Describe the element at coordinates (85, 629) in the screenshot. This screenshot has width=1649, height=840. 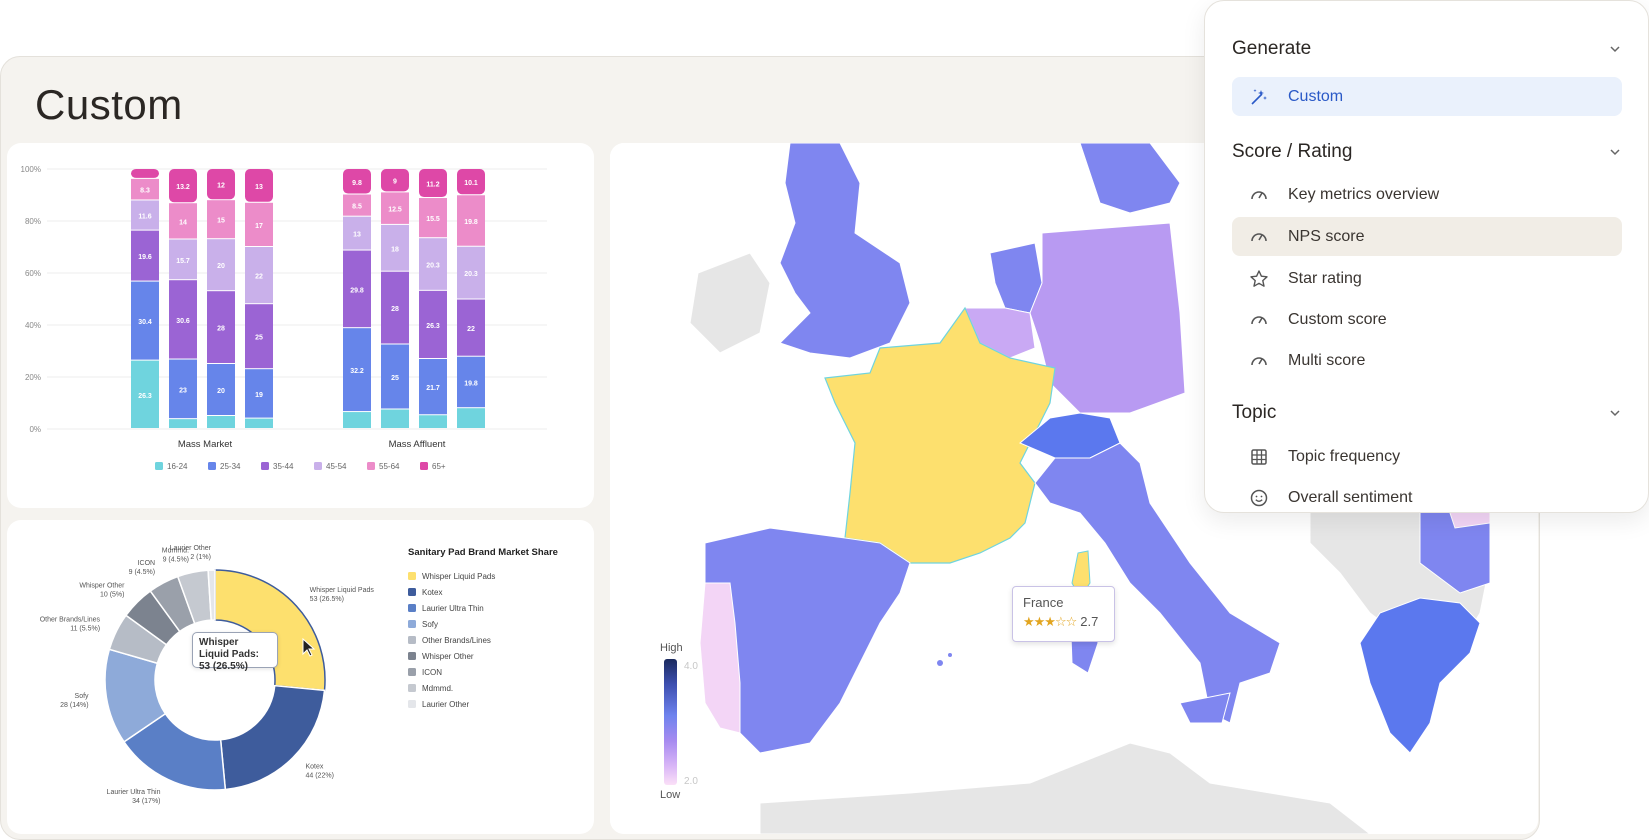
I see `slice-value-label: 11 (5.5%)` at that location.